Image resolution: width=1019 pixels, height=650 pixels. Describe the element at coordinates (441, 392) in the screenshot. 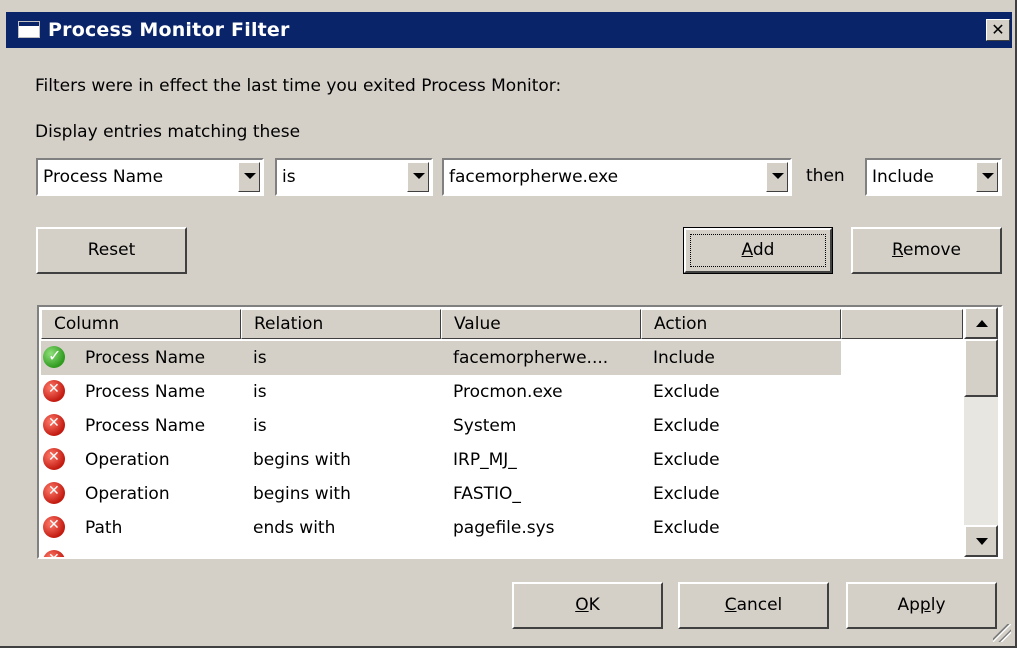

I see `table-row: Process Name is Procmon.exe Exclude` at that location.